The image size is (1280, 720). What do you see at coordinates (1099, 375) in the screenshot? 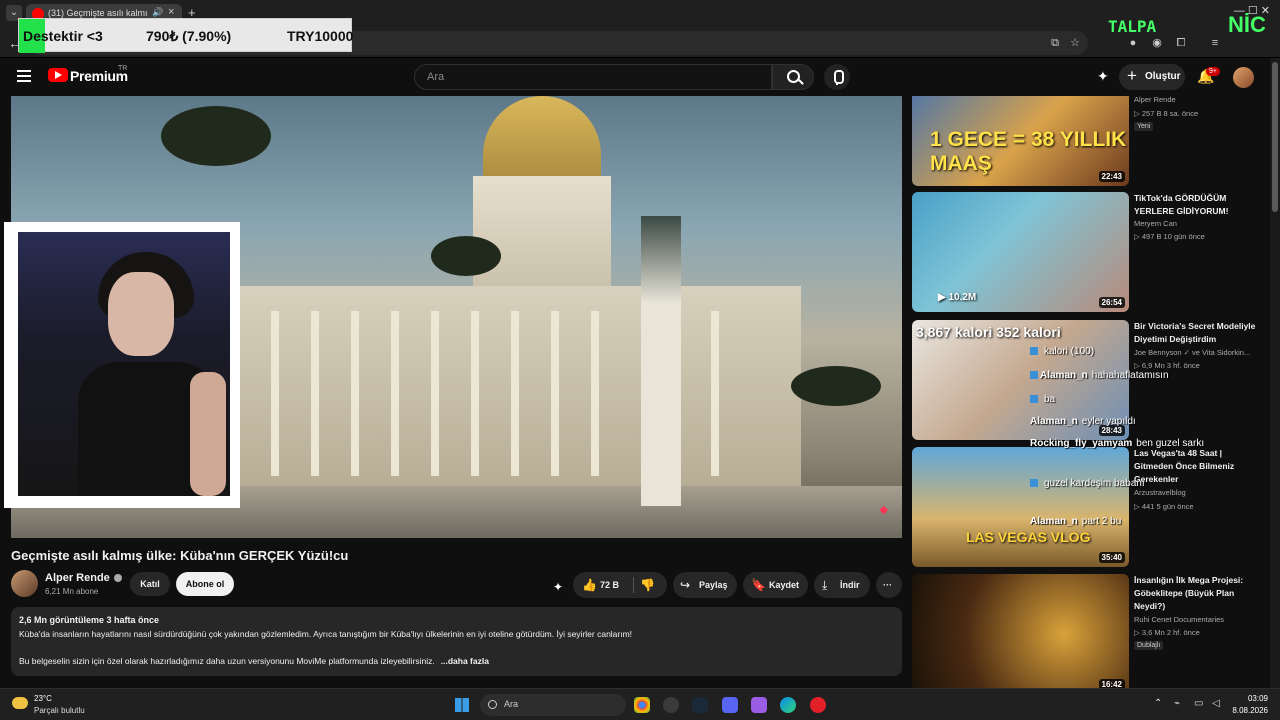
I see `chat-message: Alaman_n hahahaflatamısın` at bounding box center [1099, 375].